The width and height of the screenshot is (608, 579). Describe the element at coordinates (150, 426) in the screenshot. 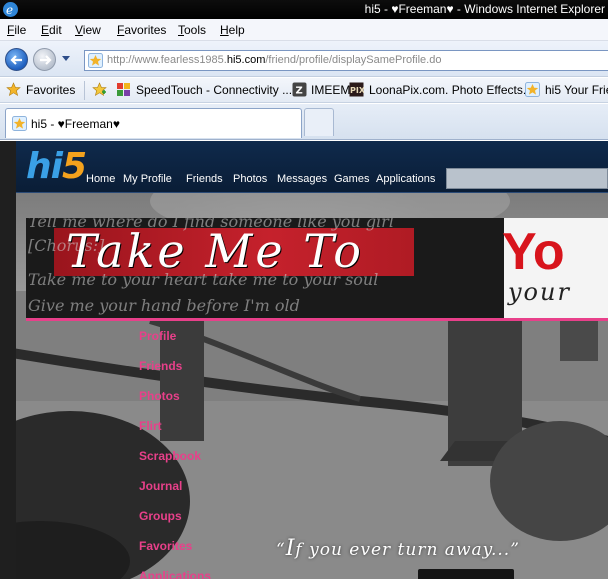

I see `side-link-flirt: Flirt` at that location.